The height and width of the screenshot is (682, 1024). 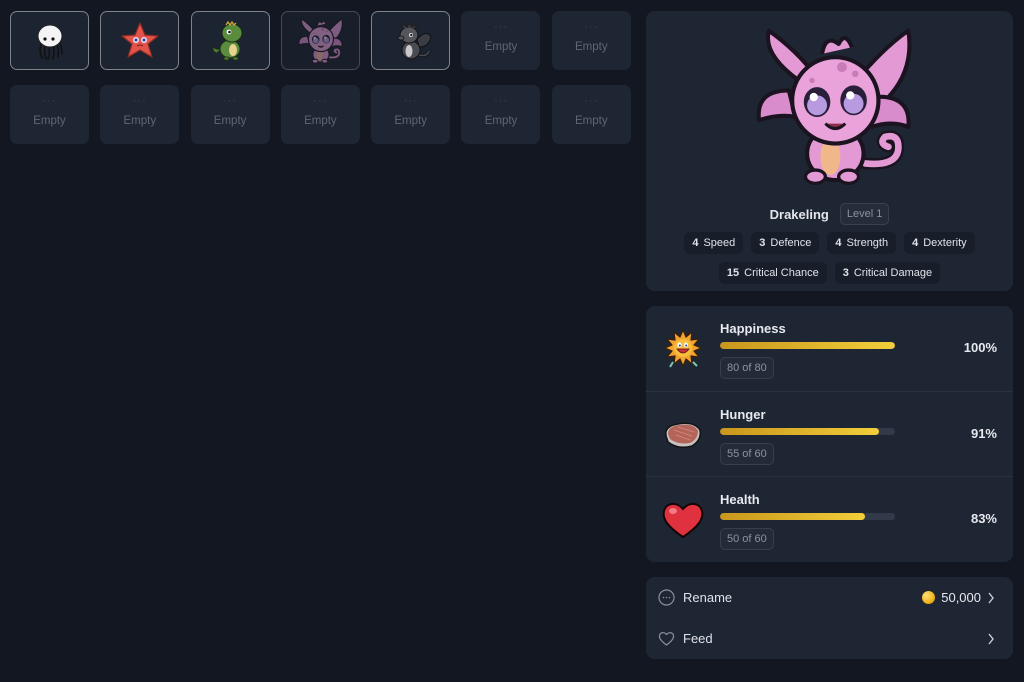 I want to click on stat-strength: 4 Strength, so click(x=862, y=243).